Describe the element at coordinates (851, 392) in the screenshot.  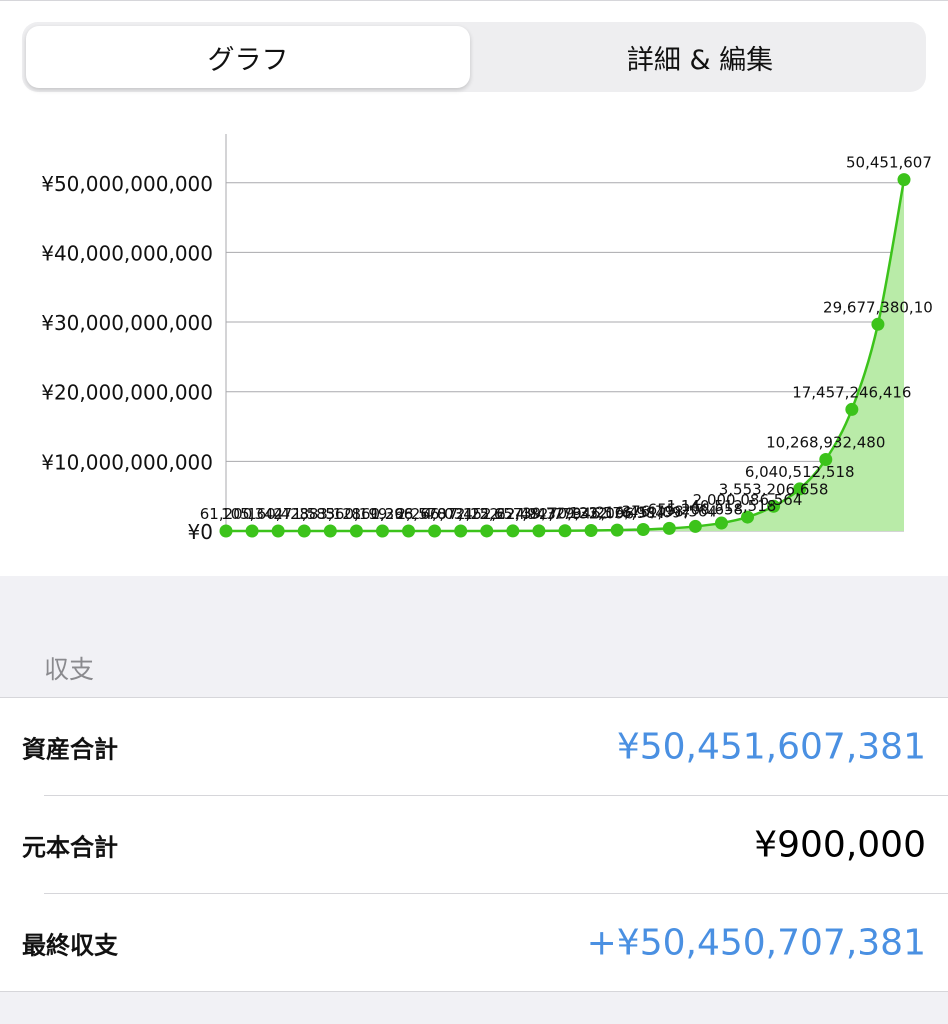
I see `data-label: 17,457,246,416` at that location.